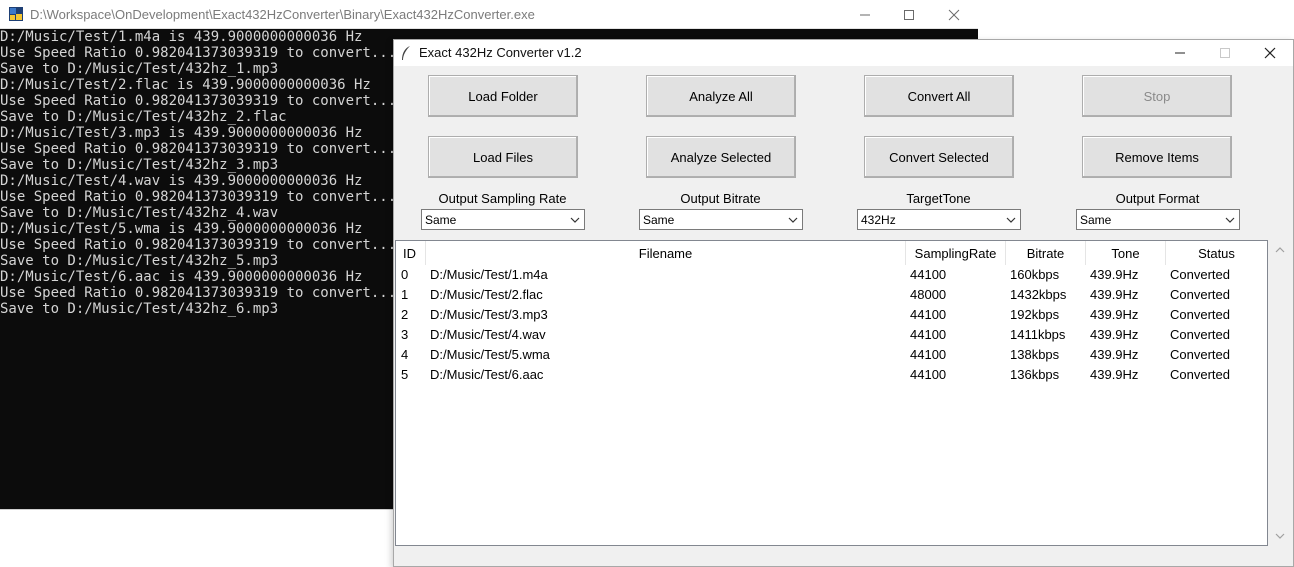 The width and height of the screenshot is (1294, 567). What do you see at coordinates (1158, 219) in the screenshot?
I see `output-format-select: Same` at bounding box center [1158, 219].